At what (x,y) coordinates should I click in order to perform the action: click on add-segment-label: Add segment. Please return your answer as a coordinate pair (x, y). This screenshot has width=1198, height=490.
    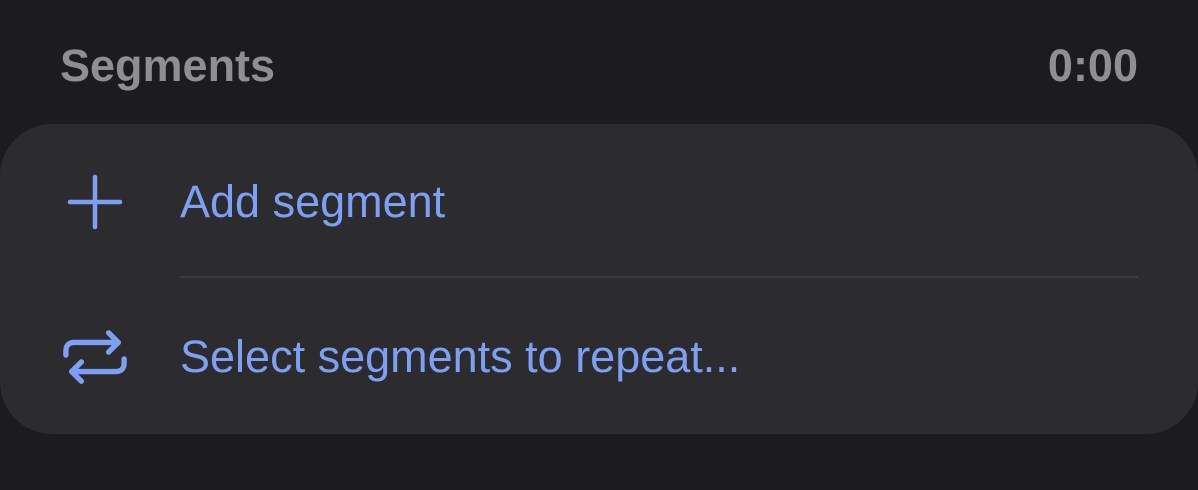
    Looking at the image, I should click on (313, 201).